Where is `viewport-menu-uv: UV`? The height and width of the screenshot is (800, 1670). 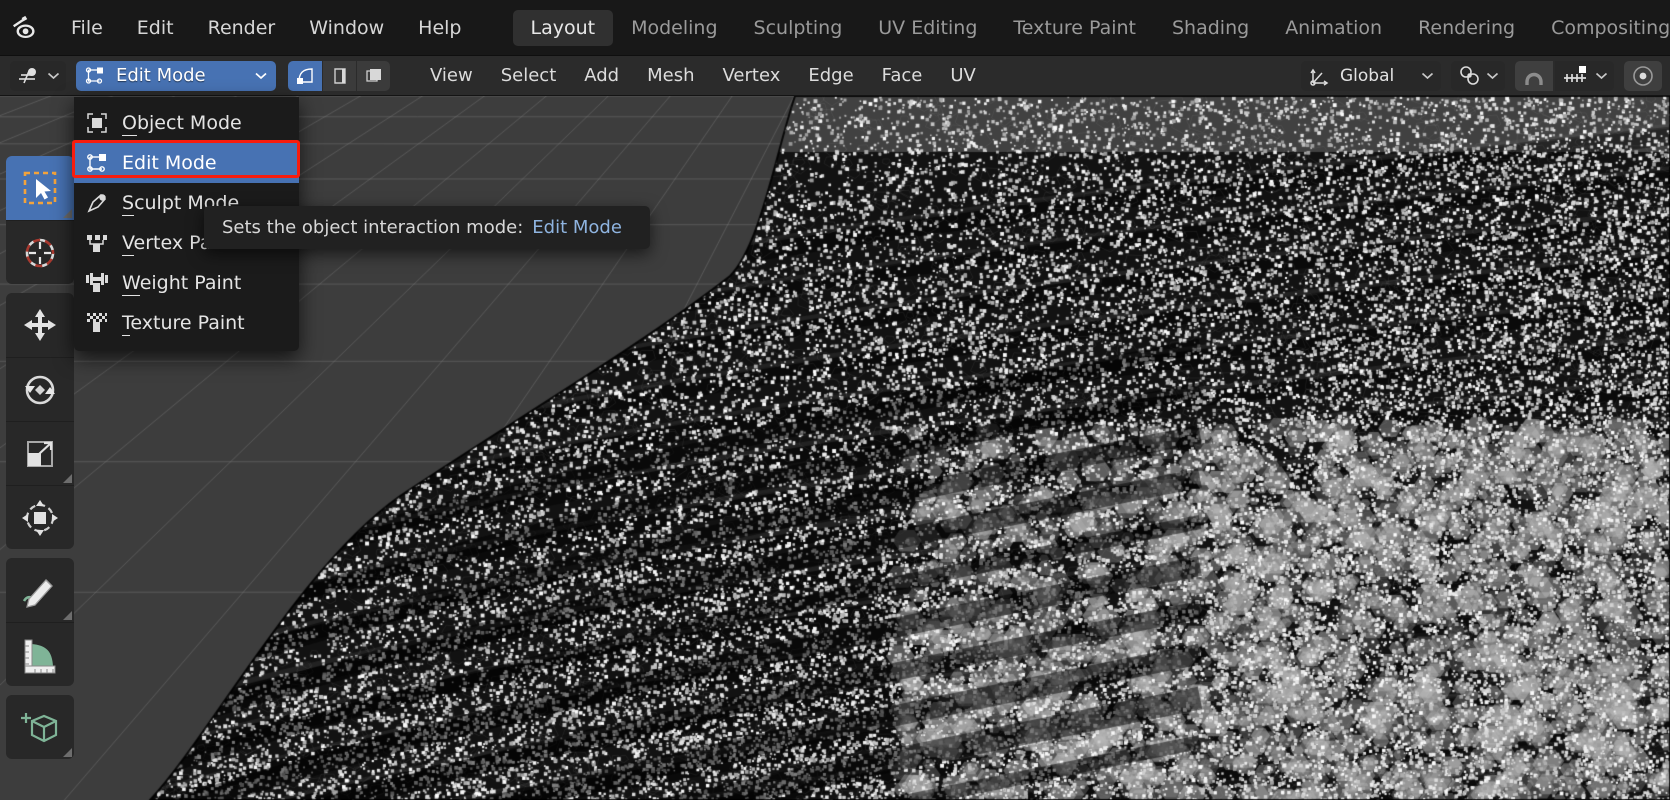 viewport-menu-uv: UV is located at coordinates (963, 76).